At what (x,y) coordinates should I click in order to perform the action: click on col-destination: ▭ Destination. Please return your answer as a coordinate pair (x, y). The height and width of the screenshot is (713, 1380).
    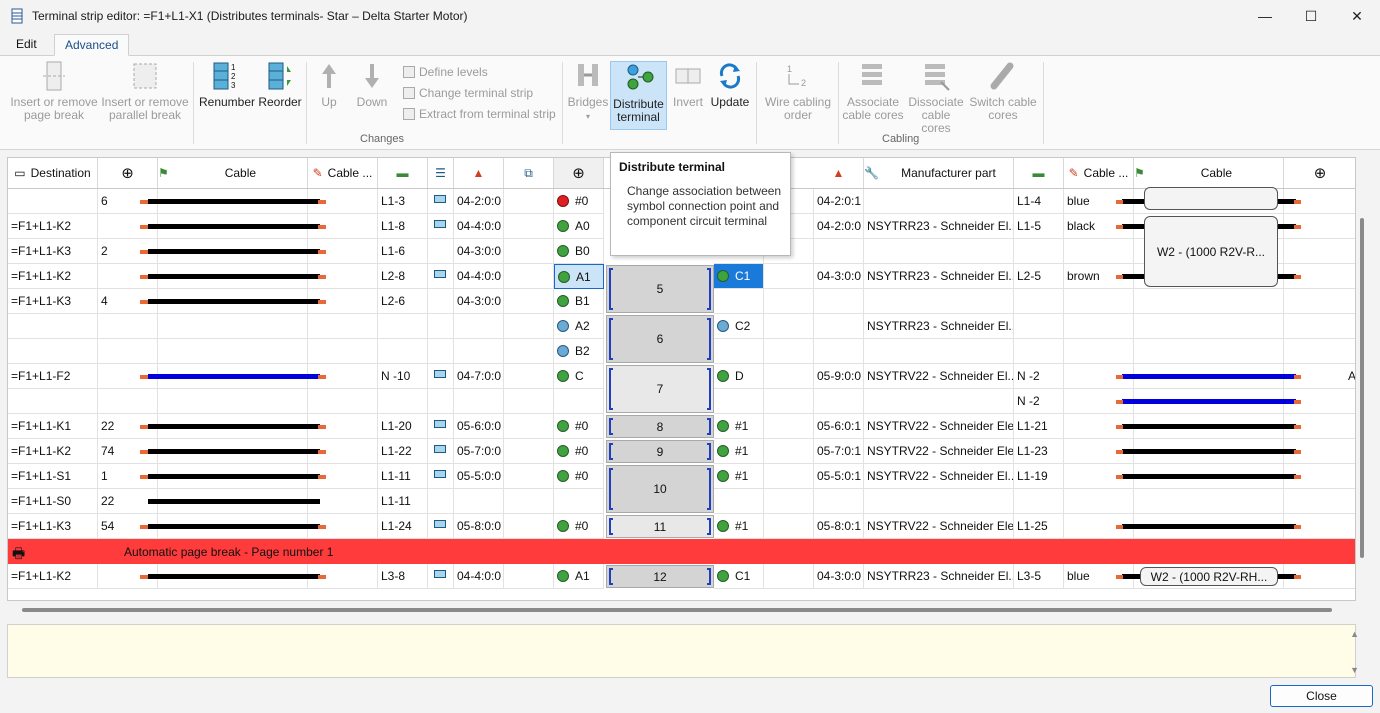
    Looking at the image, I should click on (53, 173).